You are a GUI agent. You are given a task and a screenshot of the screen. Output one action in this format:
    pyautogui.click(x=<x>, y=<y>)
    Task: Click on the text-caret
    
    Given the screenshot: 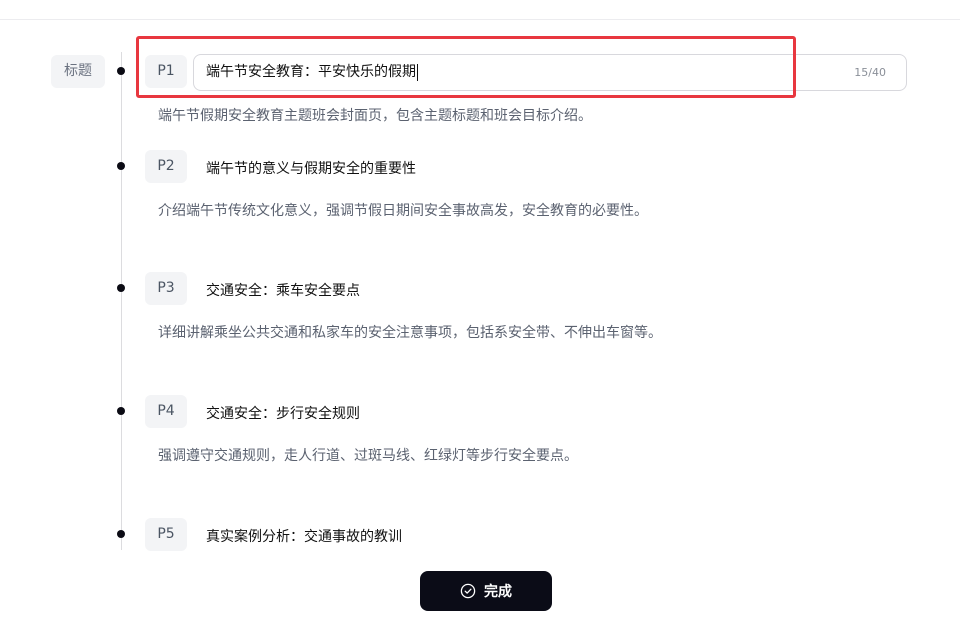 What is the action you would take?
    pyautogui.click(x=417, y=72)
    